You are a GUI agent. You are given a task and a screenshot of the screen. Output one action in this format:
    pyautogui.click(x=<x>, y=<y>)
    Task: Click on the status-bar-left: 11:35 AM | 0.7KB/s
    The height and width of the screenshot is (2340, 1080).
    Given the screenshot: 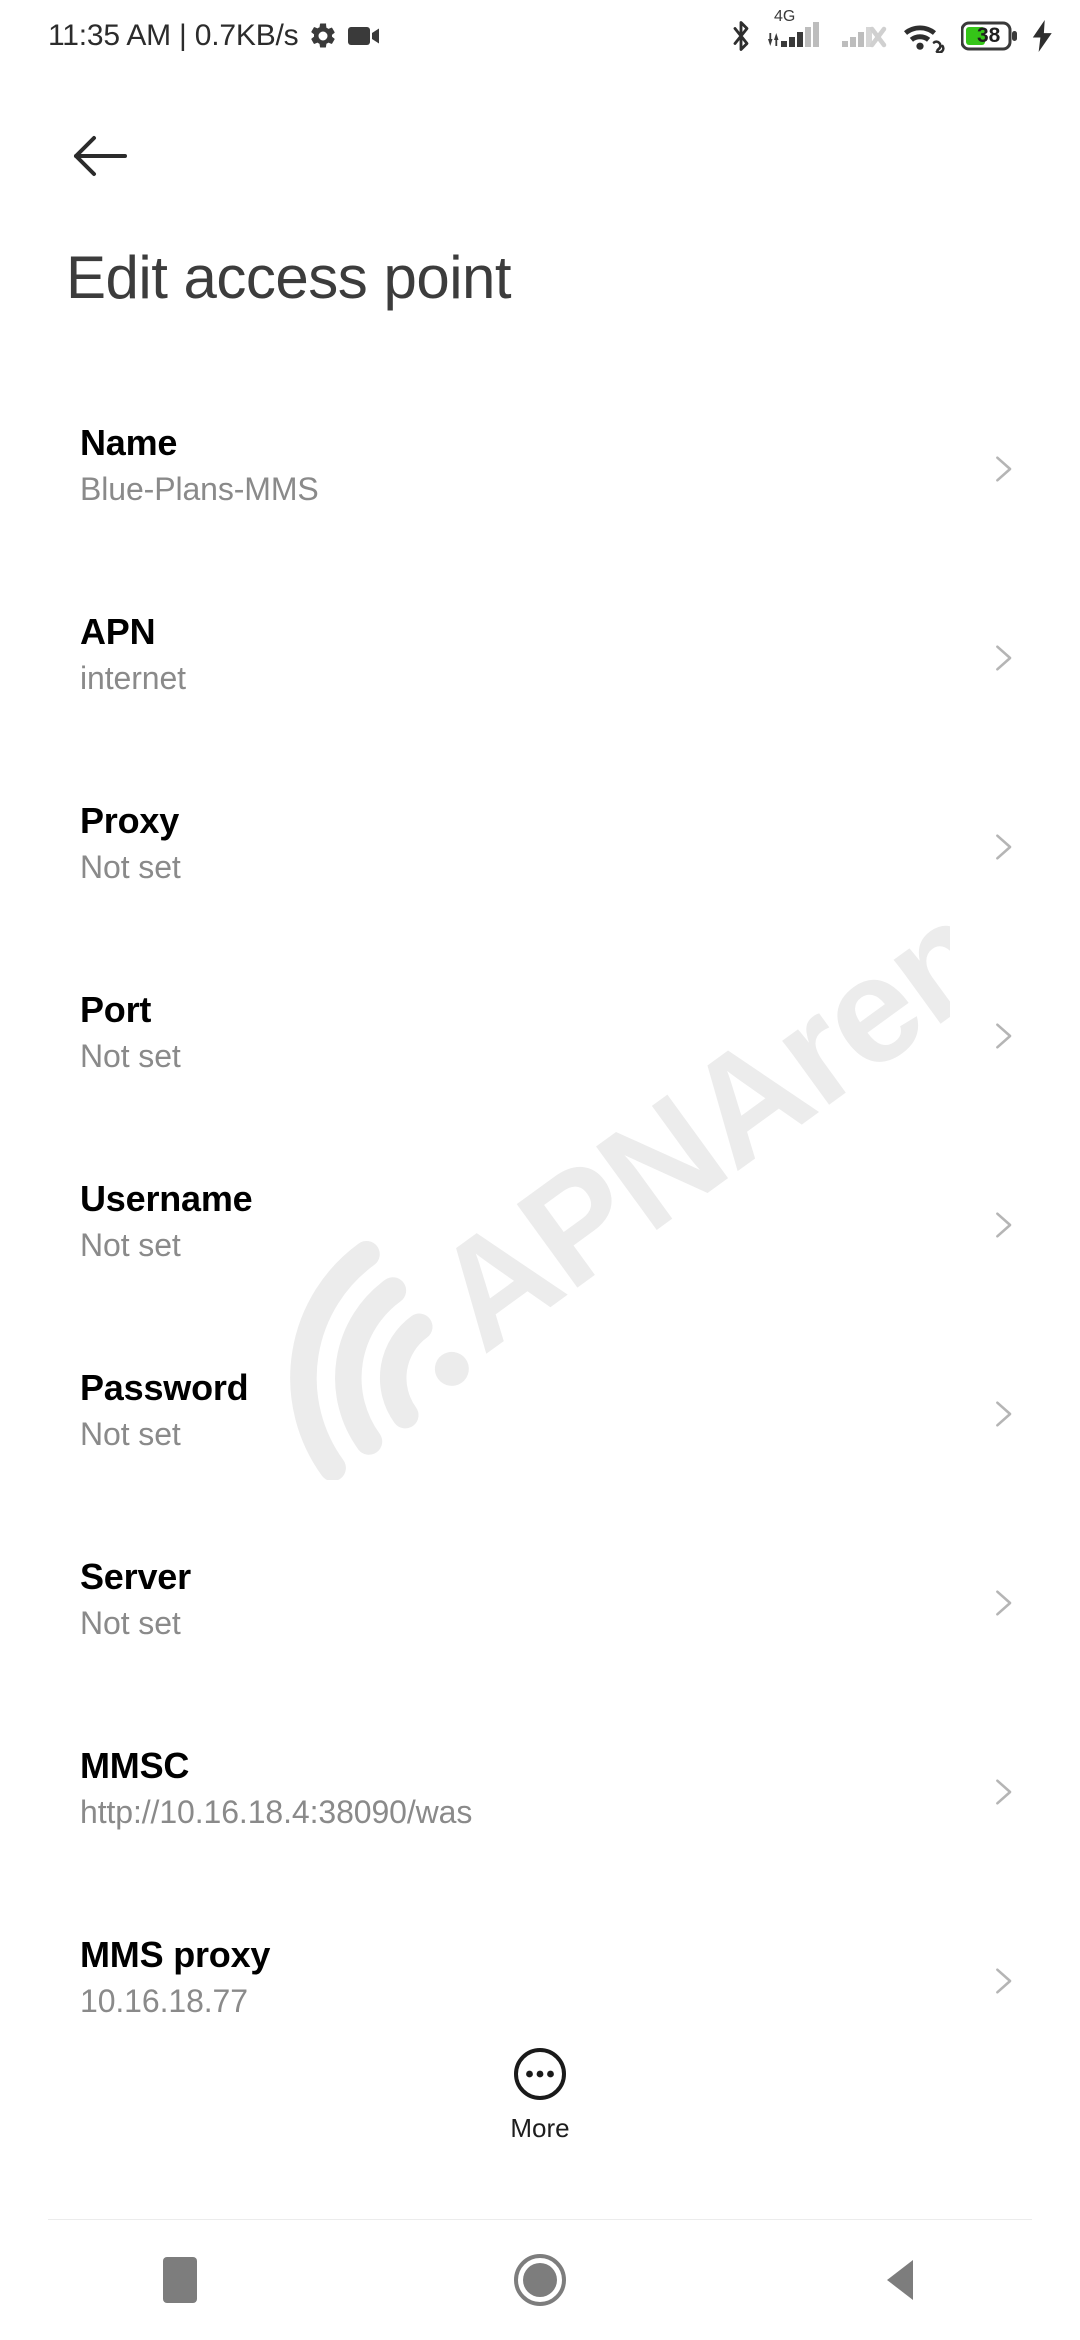 What is the action you would take?
    pyautogui.click(x=214, y=36)
    